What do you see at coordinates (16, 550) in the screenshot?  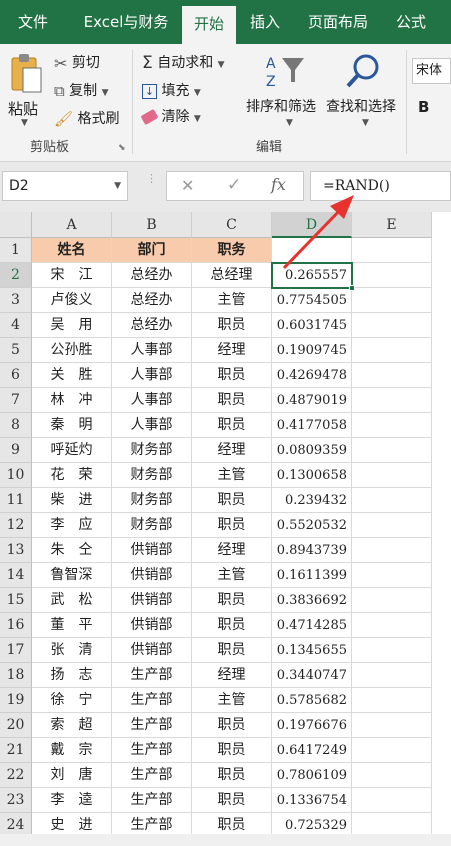 I see `row-header-13: 13` at bounding box center [16, 550].